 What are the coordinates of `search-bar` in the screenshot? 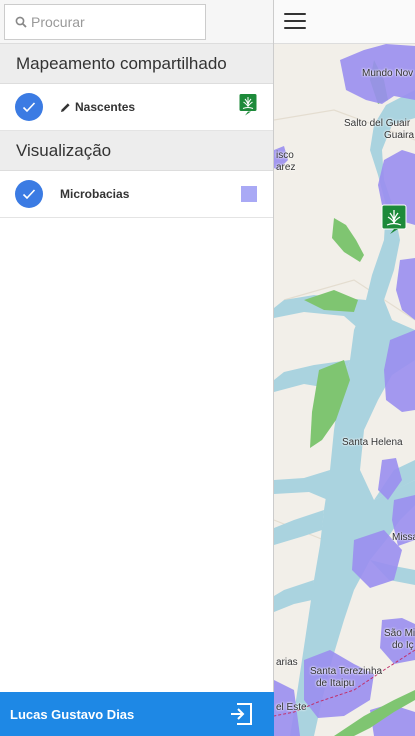 It's located at (136, 22).